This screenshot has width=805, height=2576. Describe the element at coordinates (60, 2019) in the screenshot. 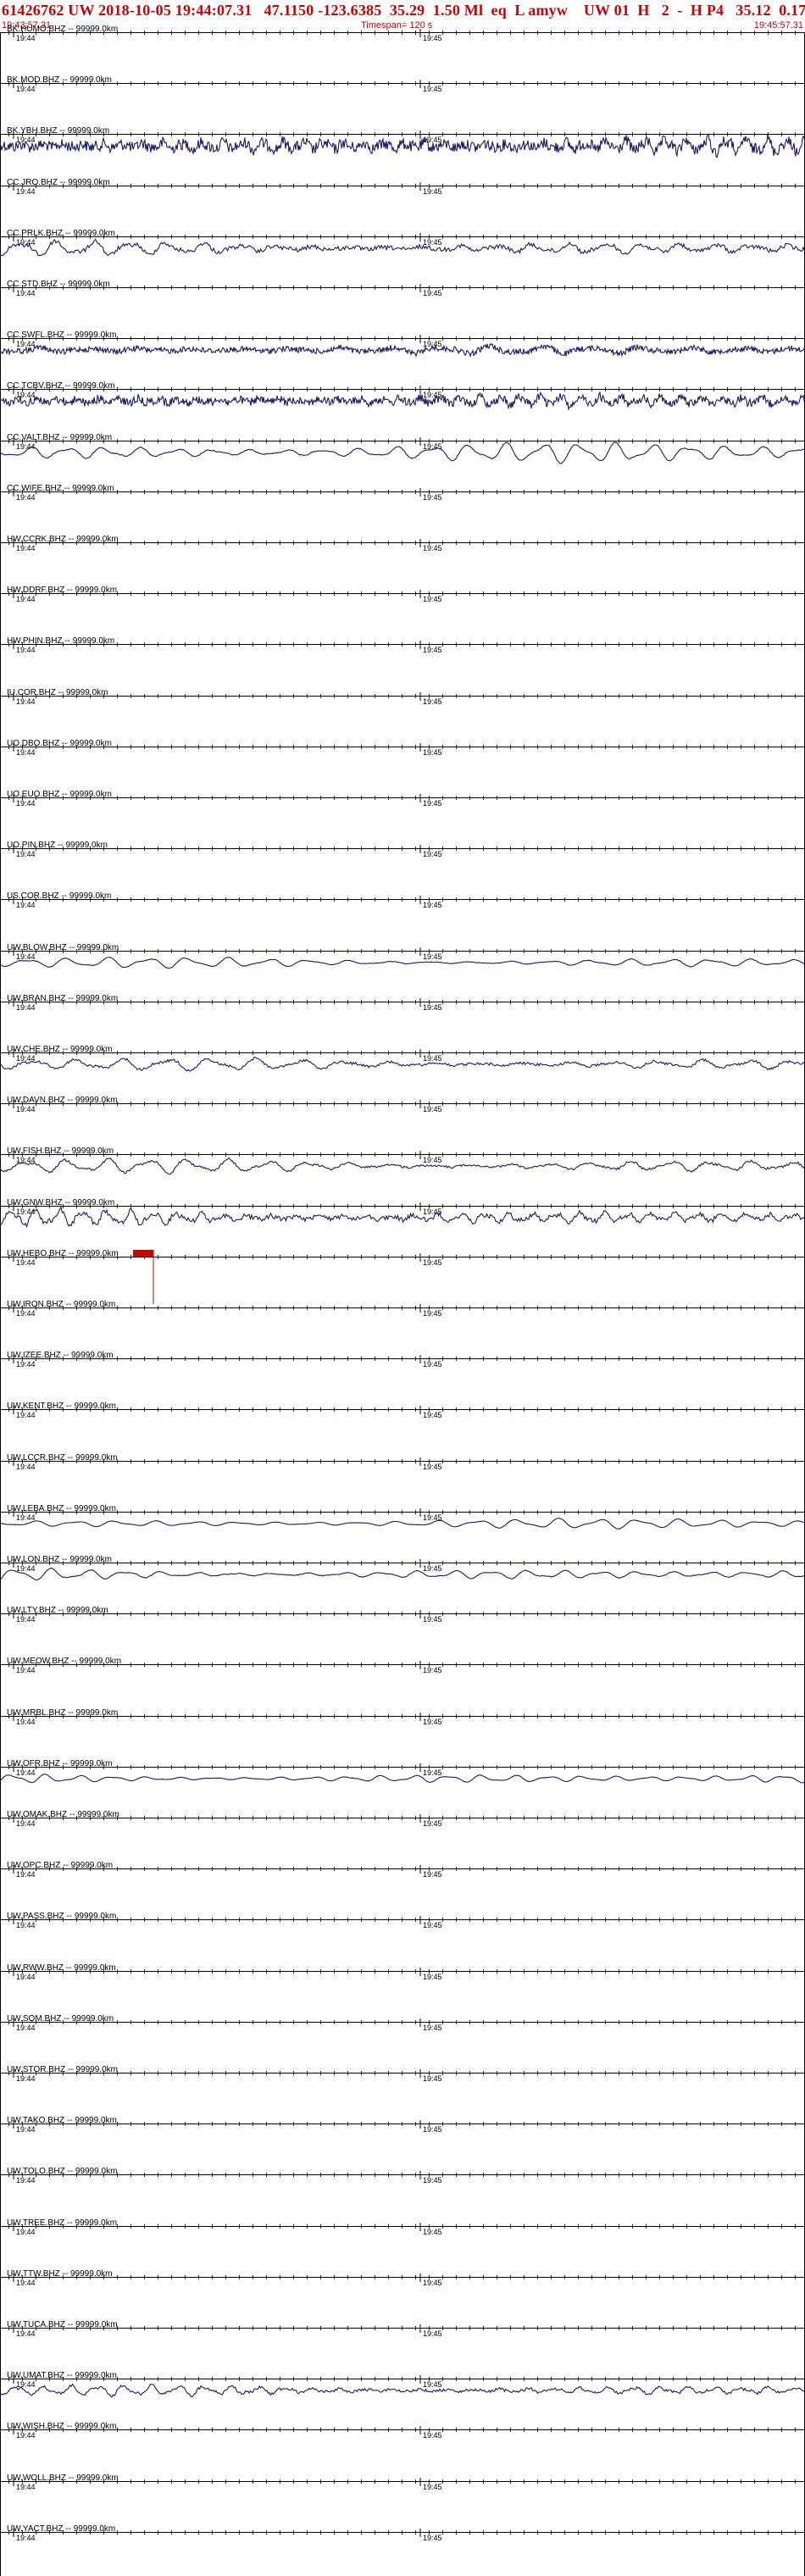

I see `channel-label: UW.SQM.BHZ -- 99999.0km` at that location.